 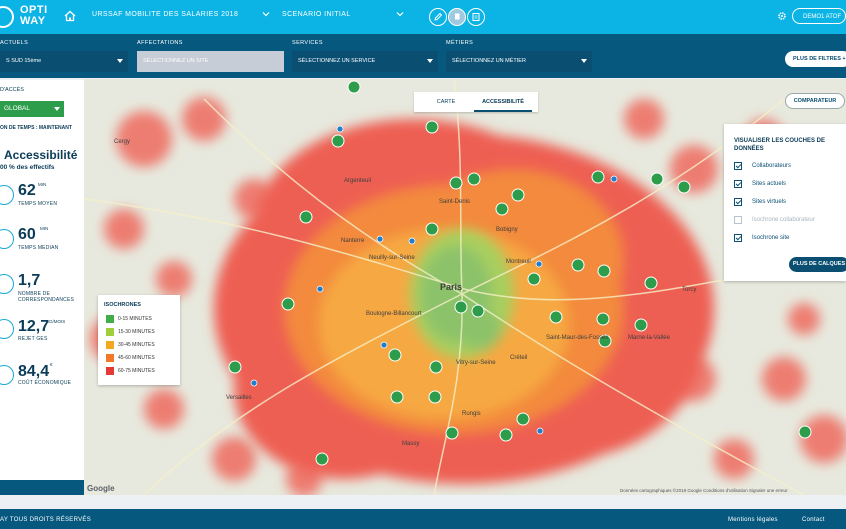 What do you see at coordinates (34, 371) in the screenshot?
I see `metric-value: 84,4` at bounding box center [34, 371].